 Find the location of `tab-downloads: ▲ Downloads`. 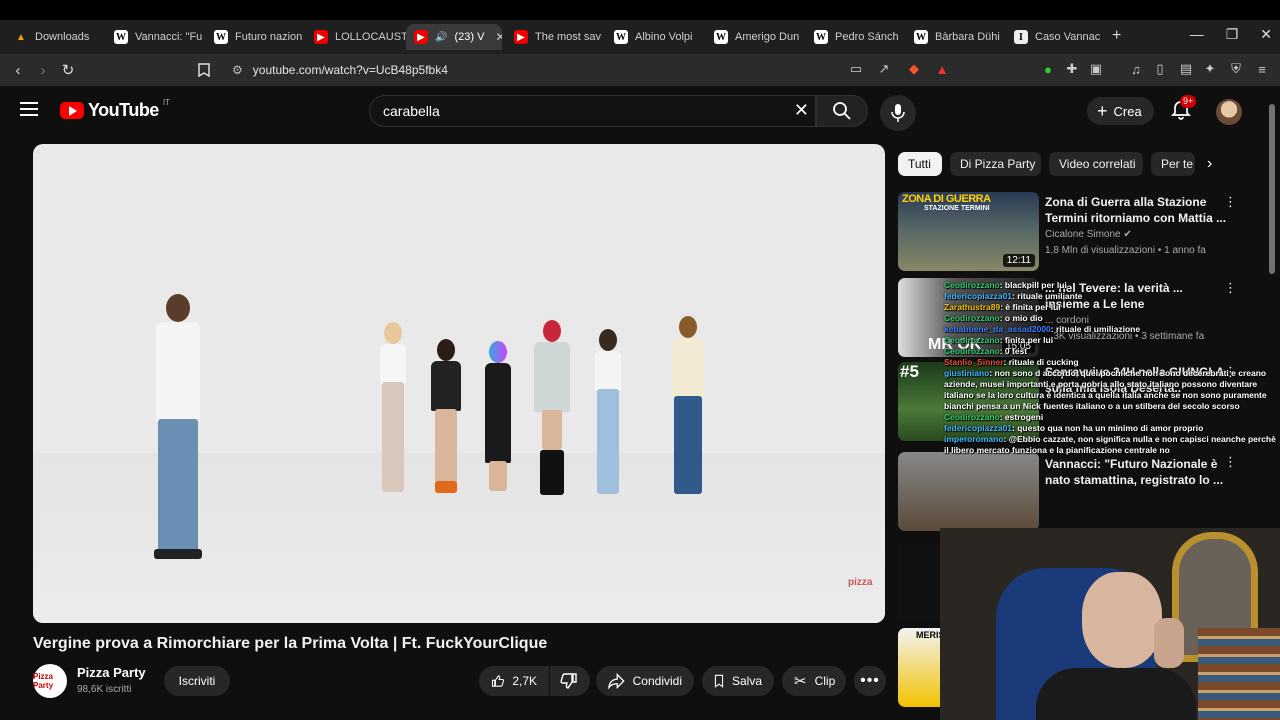

tab-downloads: ▲ Downloads is located at coordinates (56, 37).